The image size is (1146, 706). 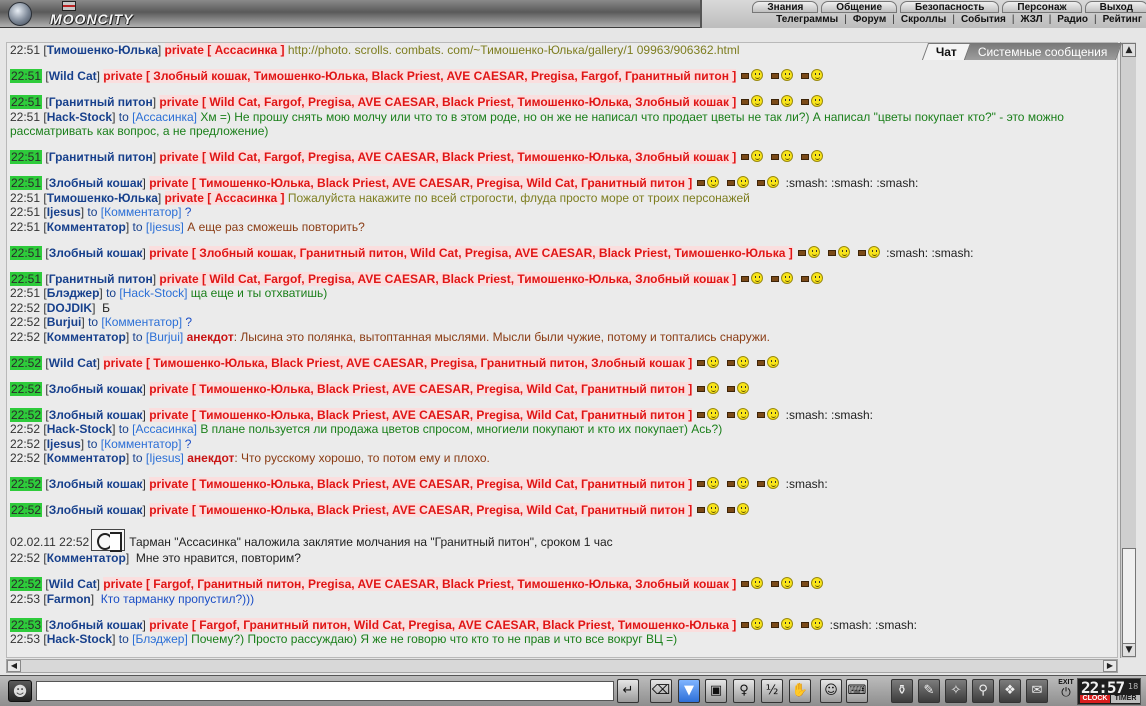 What do you see at coordinates (1129, 50) in the screenshot?
I see `scroll-up-arrow-icon: ▲` at bounding box center [1129, 50].